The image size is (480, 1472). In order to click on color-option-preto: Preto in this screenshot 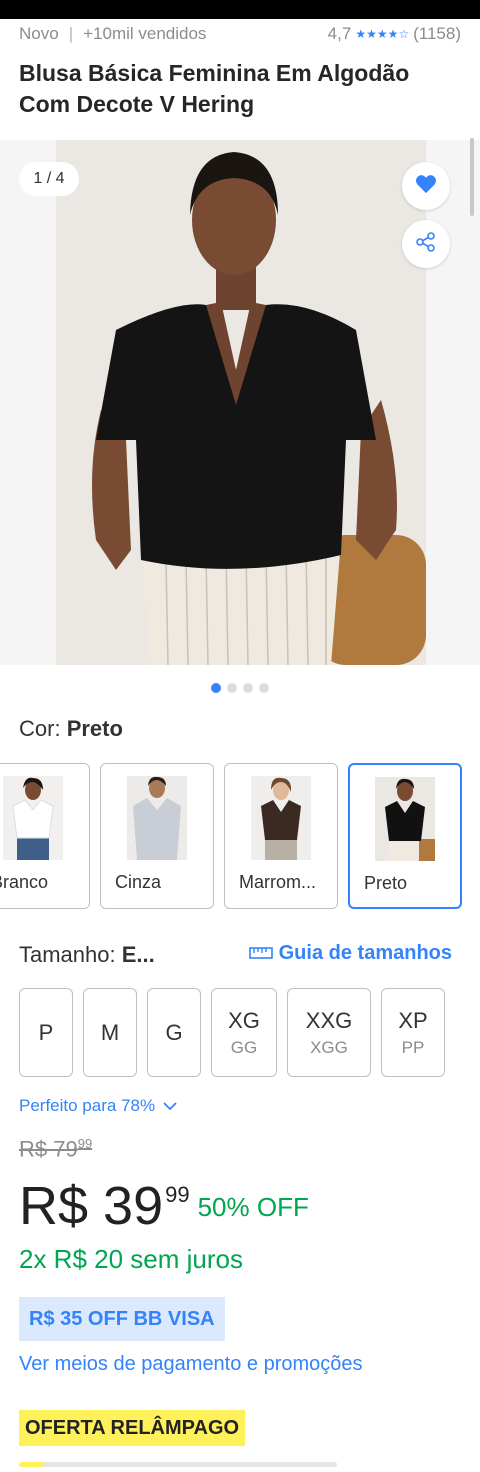, I will do `click(405, 836)`.